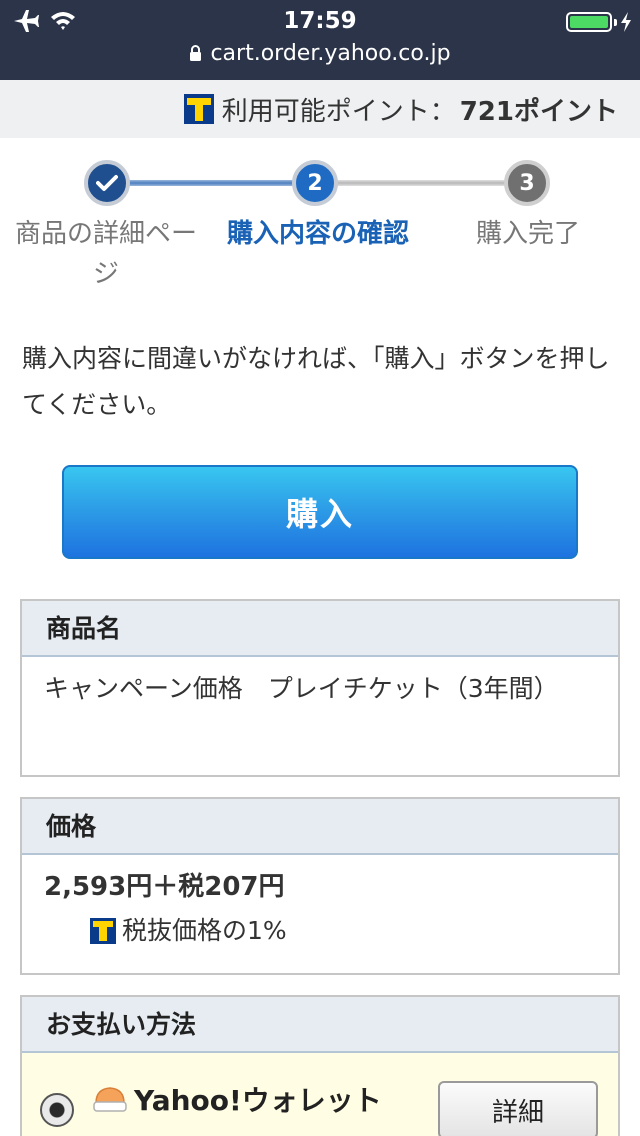 This screenshot has height=1136, width=640. What do you see at coordinates (320, 629) in the screenshot?
I see `product-header: 商品名` at bounding box center [320, 629].